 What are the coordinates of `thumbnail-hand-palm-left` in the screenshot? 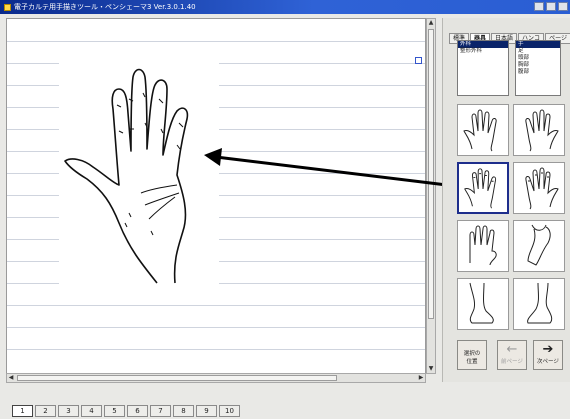 It's located at (483, 130).